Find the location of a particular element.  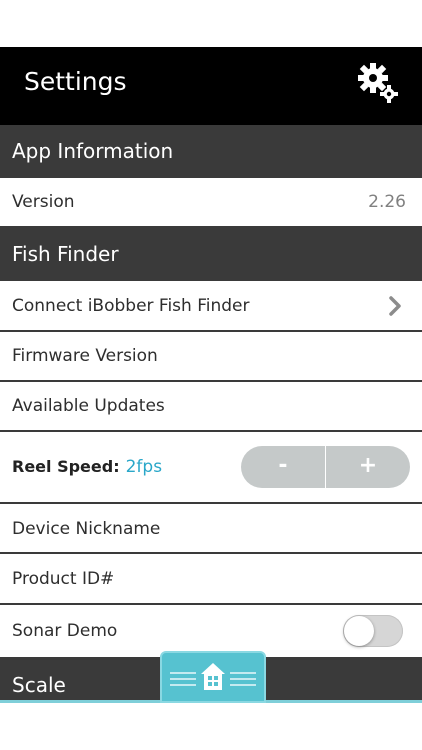

section-title: App Information is located at coordinates (93, 151).